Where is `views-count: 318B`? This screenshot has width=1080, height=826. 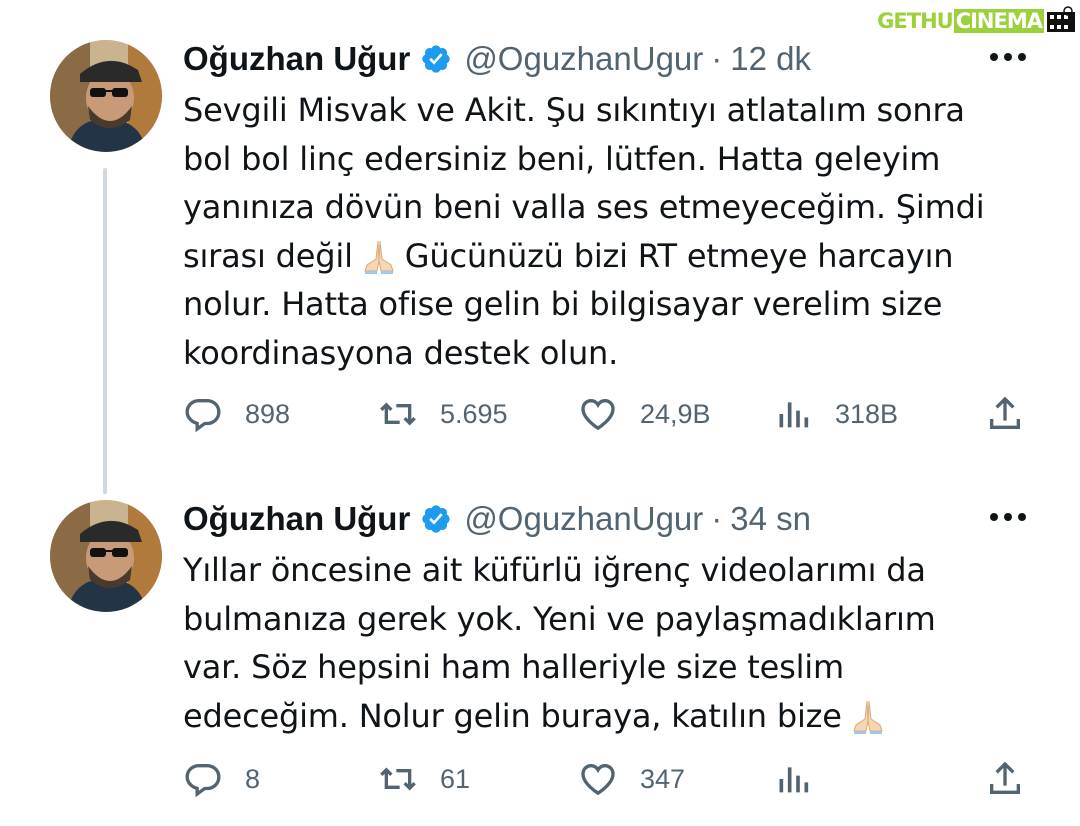
views-count: 318B is located at coordinates (867, 413).